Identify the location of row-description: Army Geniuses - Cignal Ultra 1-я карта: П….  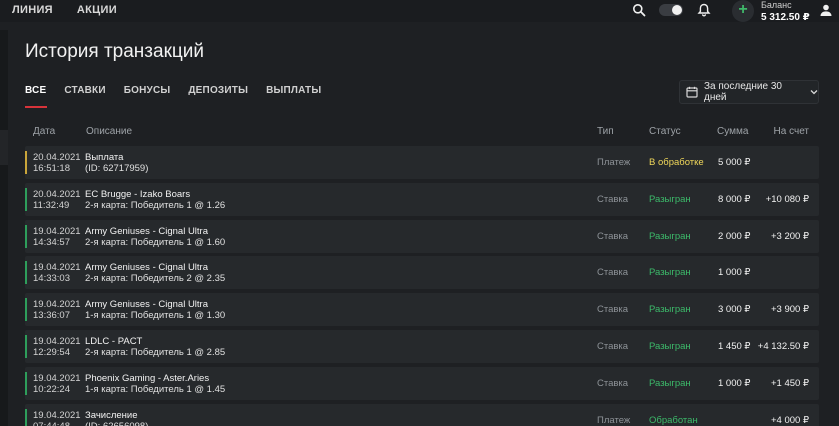
(155, 310).